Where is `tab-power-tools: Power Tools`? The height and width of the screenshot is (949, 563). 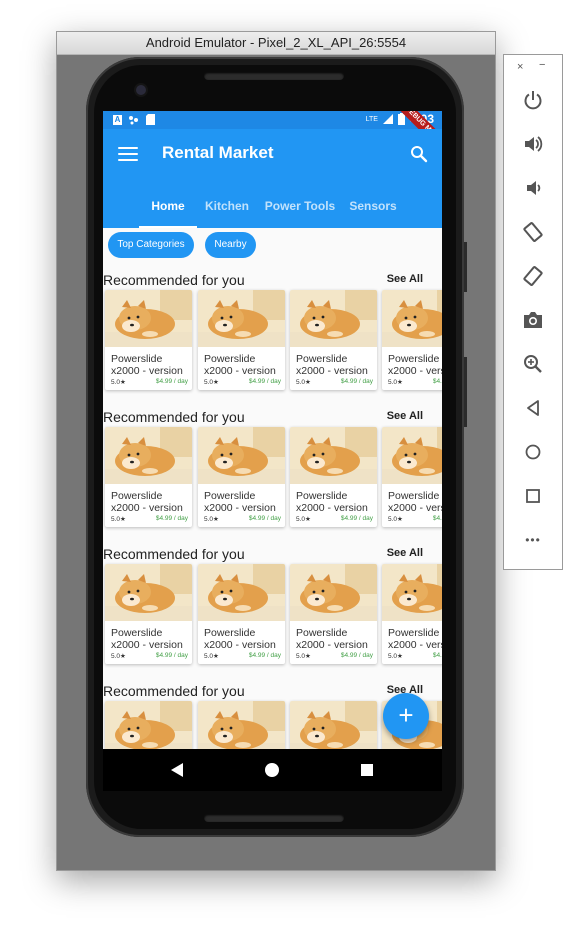 tab-power-tools: Power Tools is located at coordinates (300, 213).